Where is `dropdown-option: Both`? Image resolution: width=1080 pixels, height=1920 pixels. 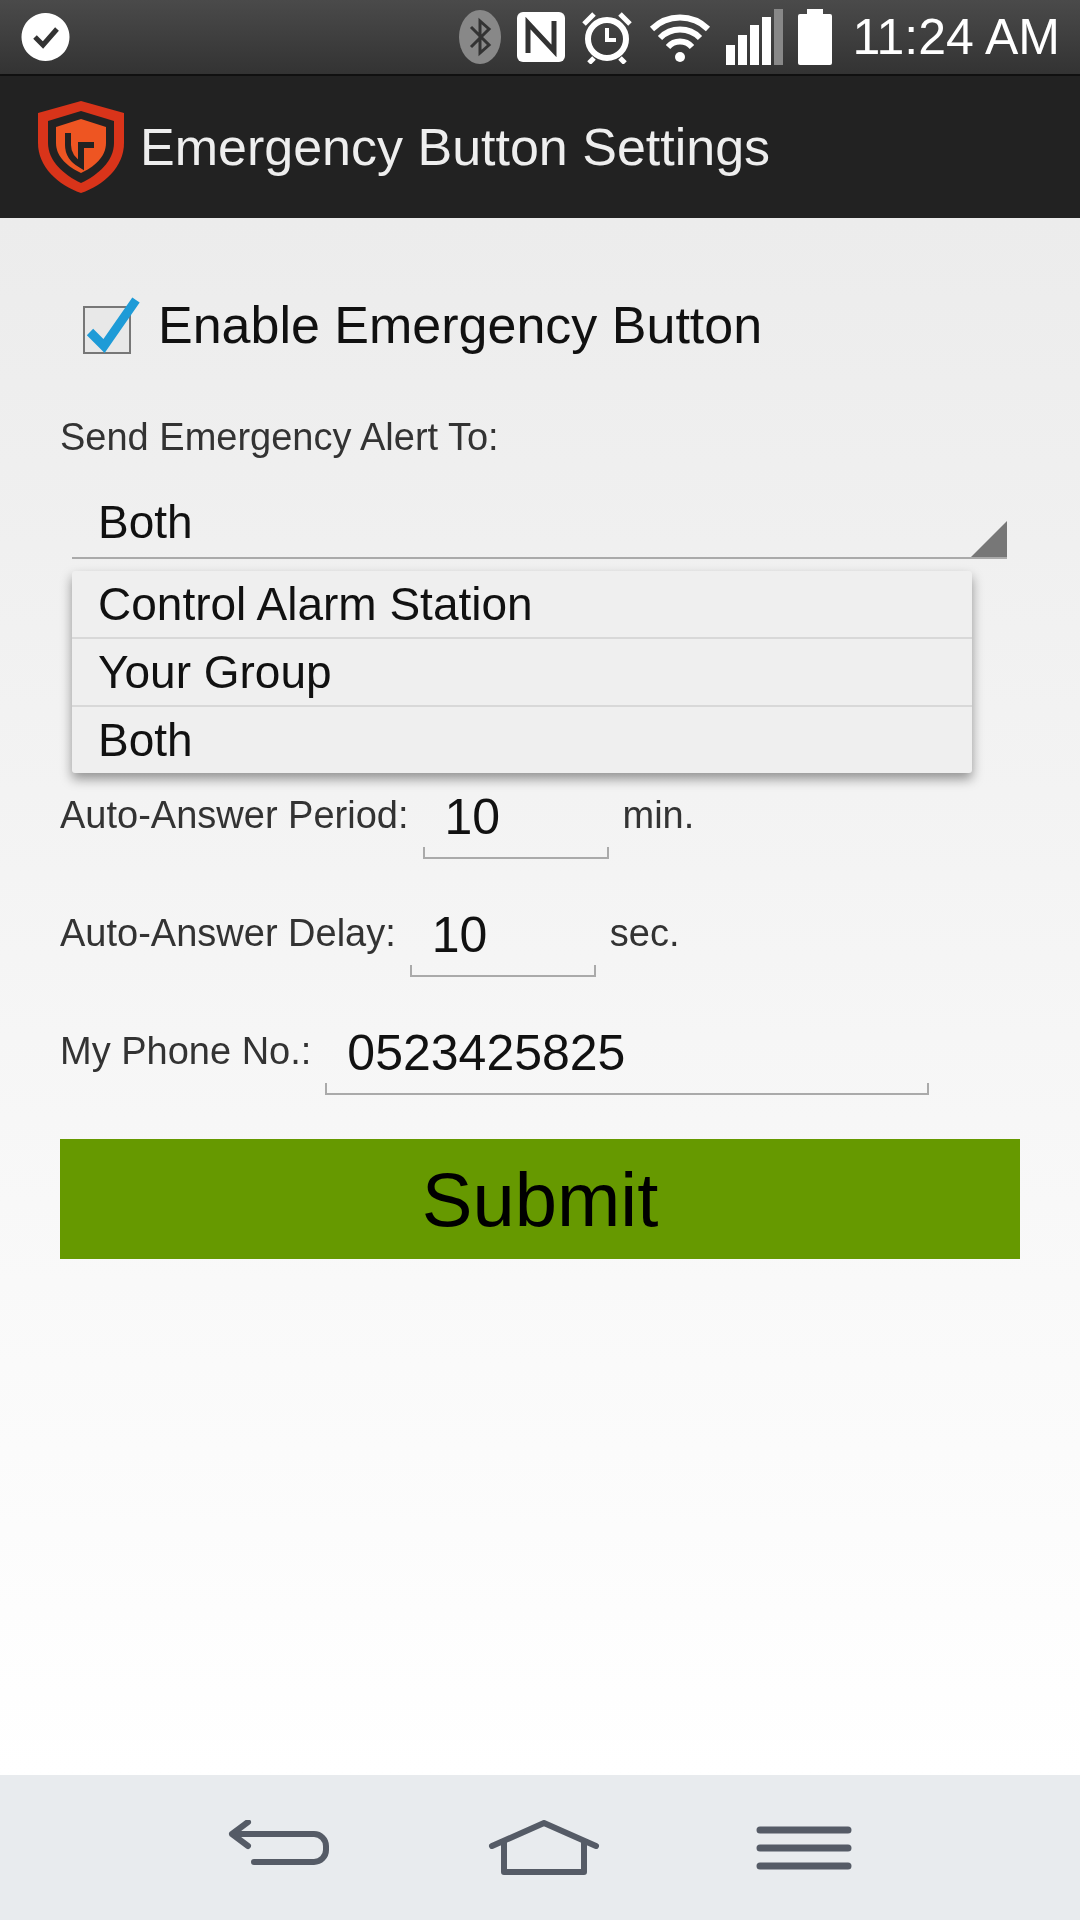 dropdown-option: Both is located at coordinates (522, 740).